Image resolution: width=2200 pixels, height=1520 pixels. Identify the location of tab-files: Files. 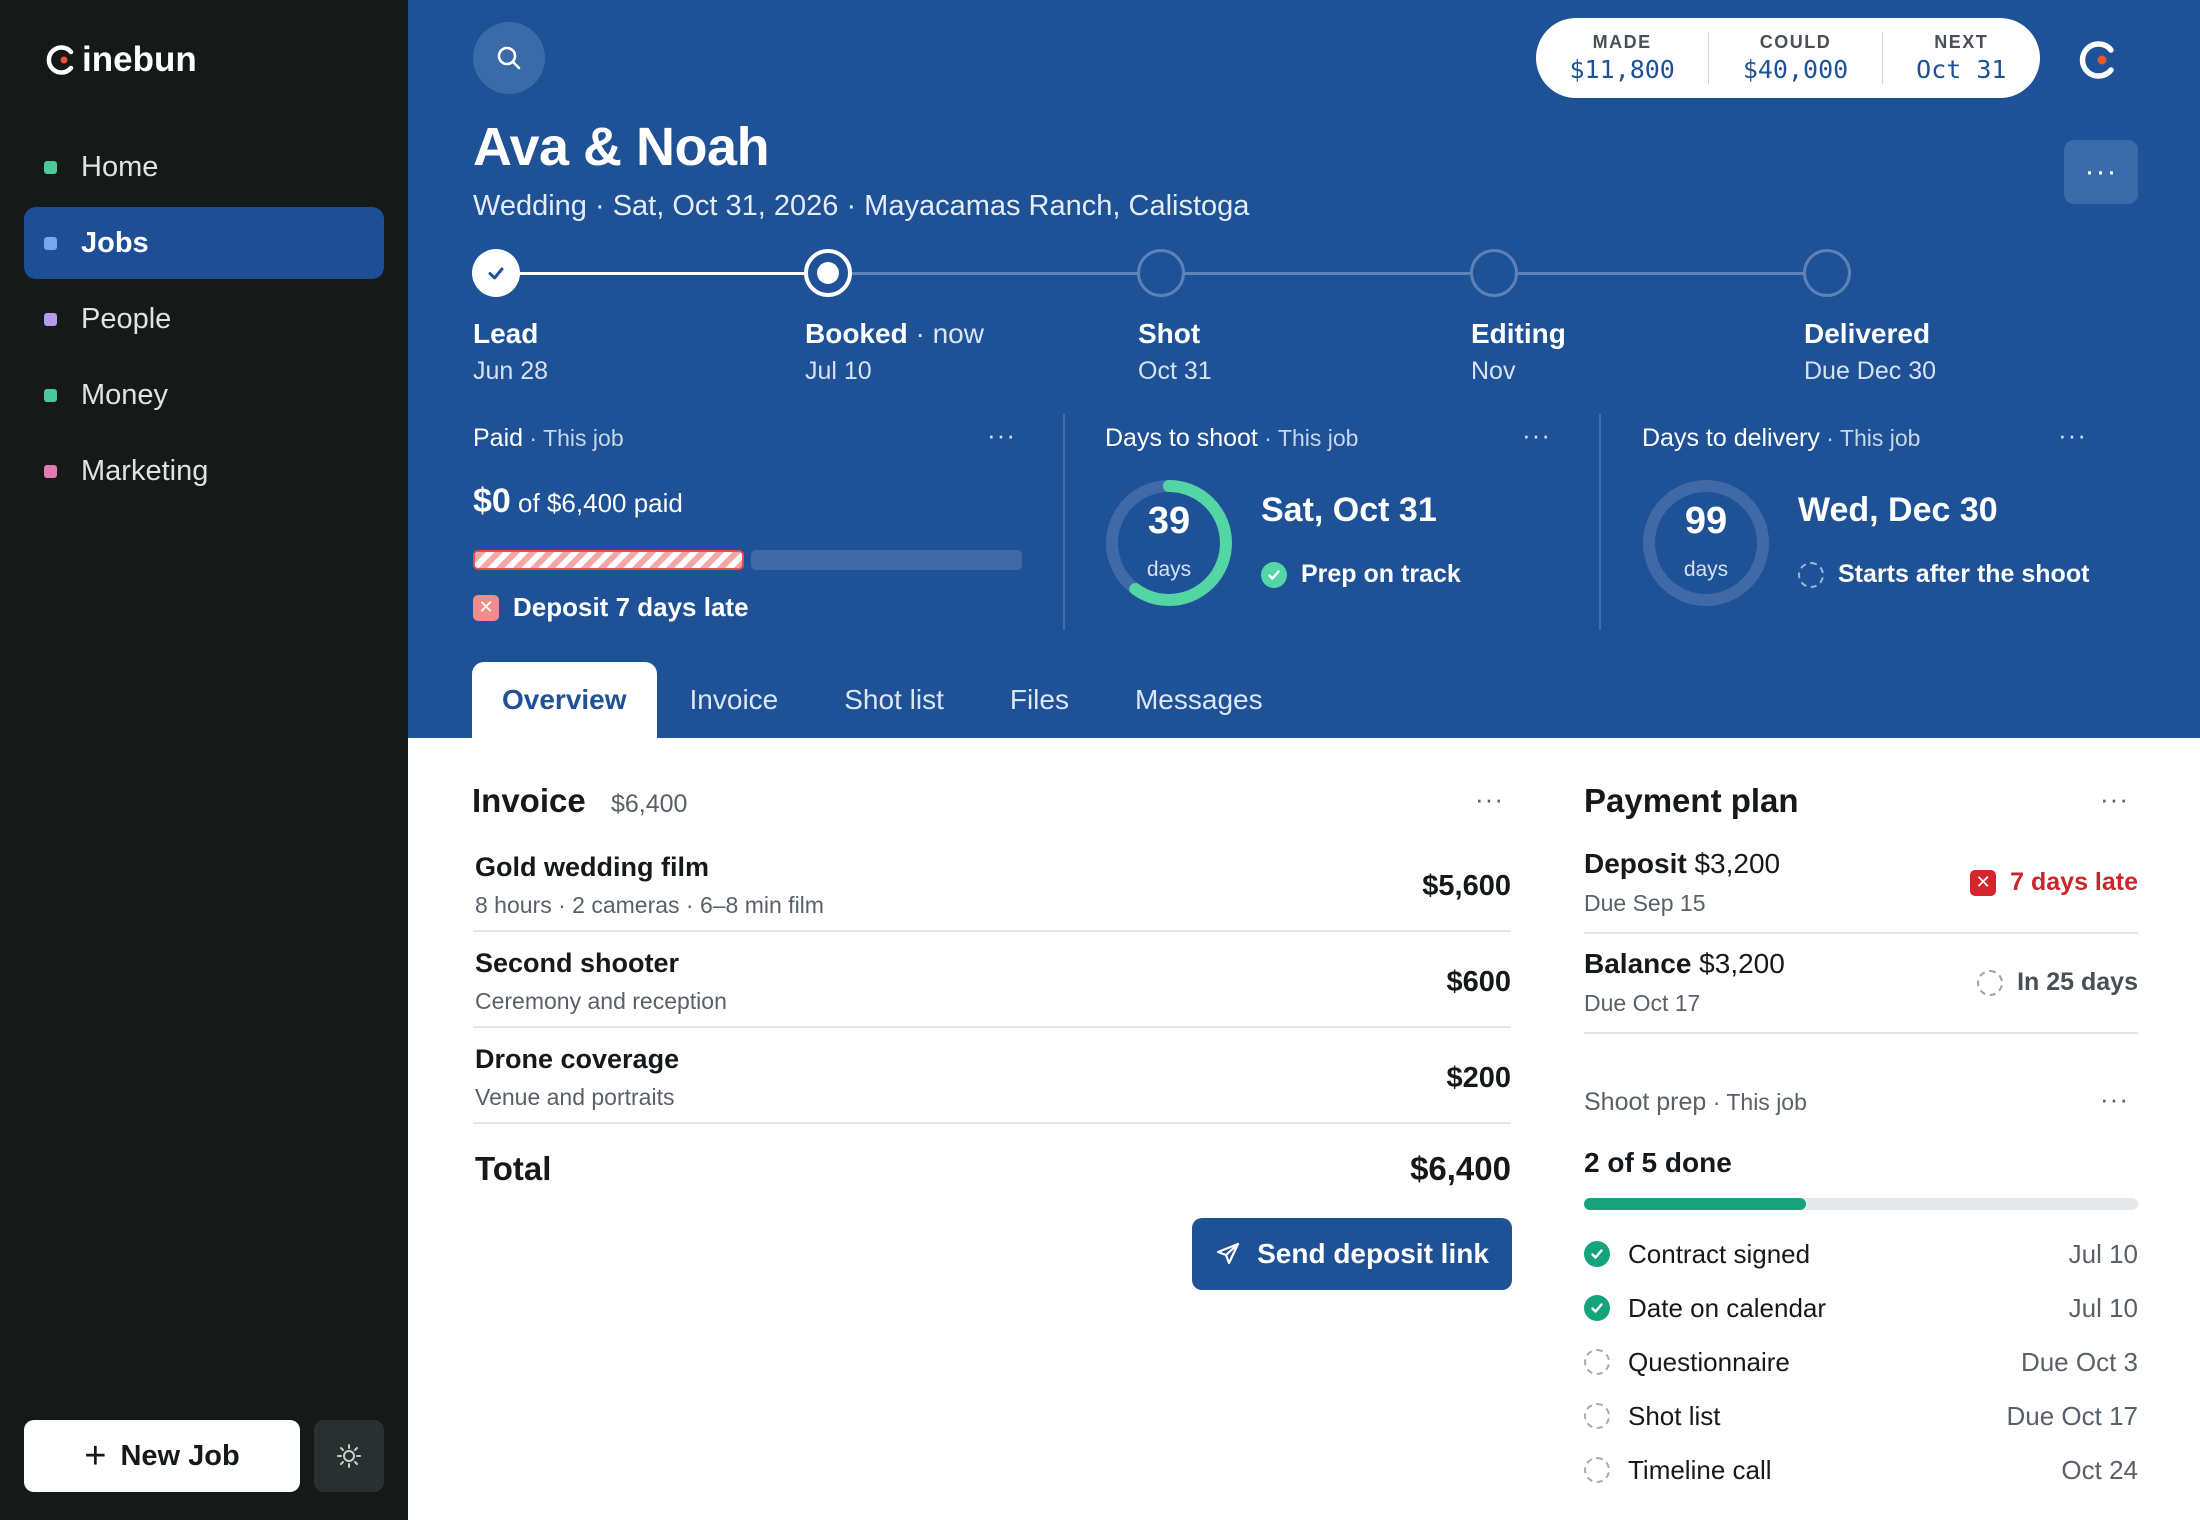
(1039, 700).